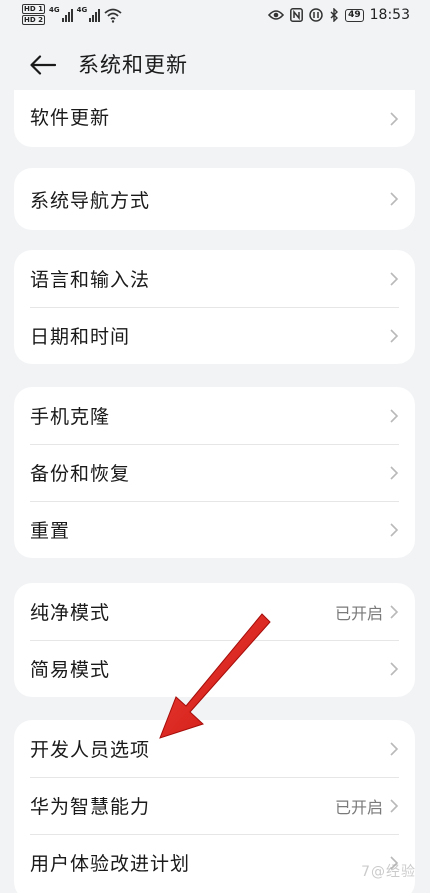 This screenshot has height=893, width=430. Describe the element at coordinates (214, 335) in the screenshot. I see `settings-item-date-time: 日期和时间` at that location.